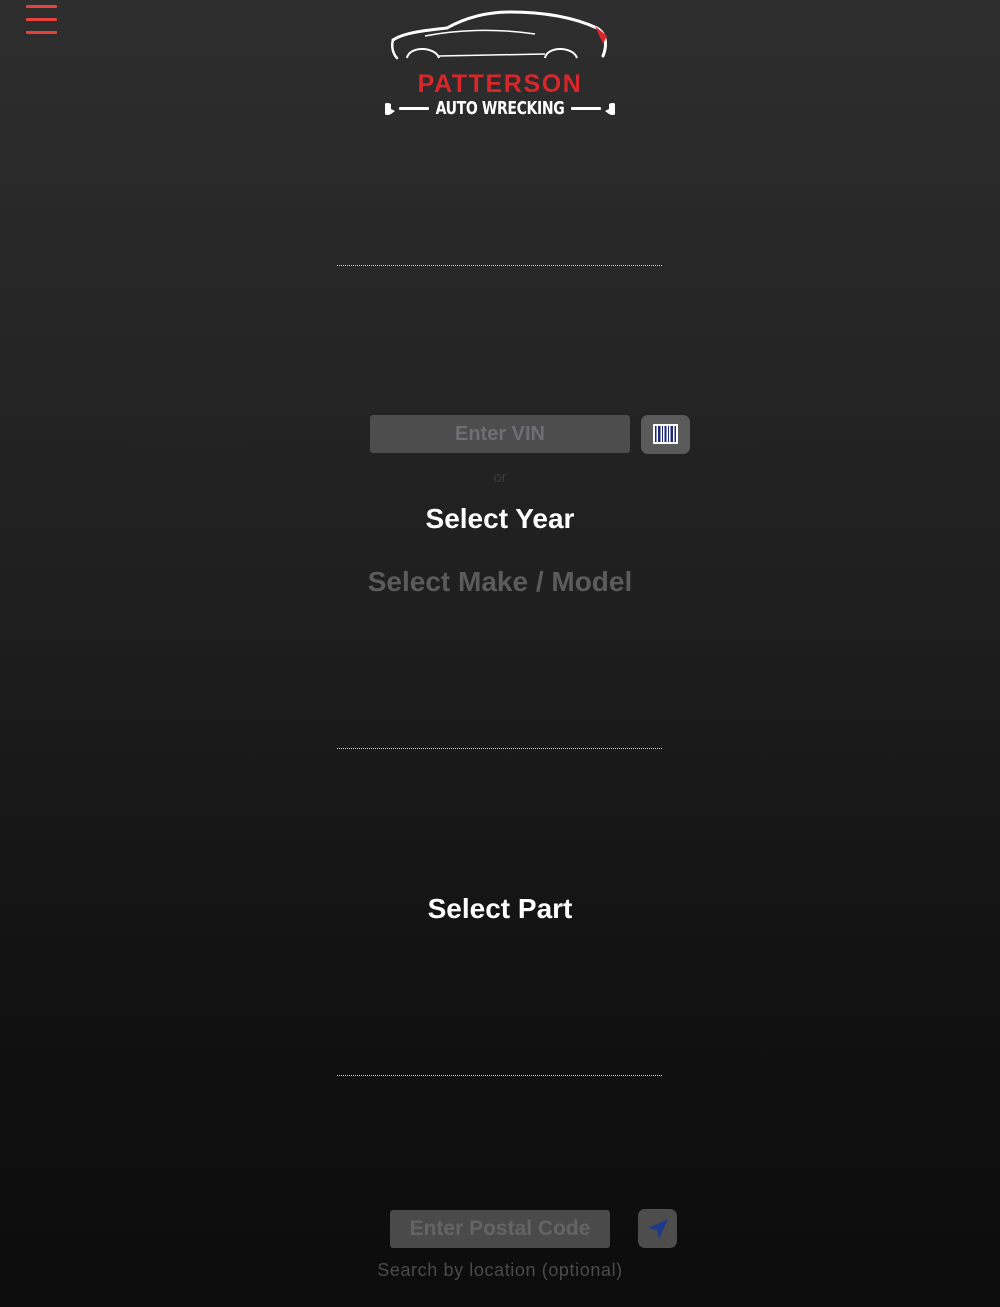 The height and width of the screenshot is (1307, 1000). I want to click on postal-code-input, so click(500, 1229).